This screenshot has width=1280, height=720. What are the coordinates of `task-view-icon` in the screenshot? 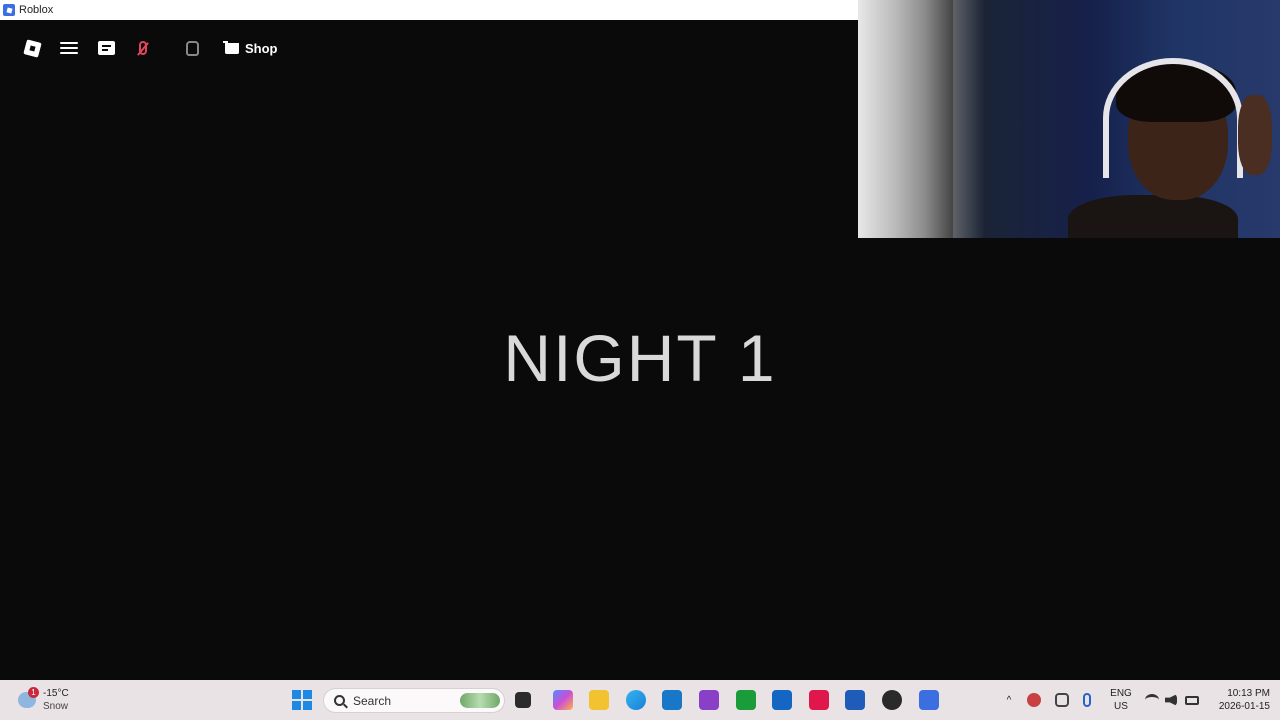 It's located at (523, 700).